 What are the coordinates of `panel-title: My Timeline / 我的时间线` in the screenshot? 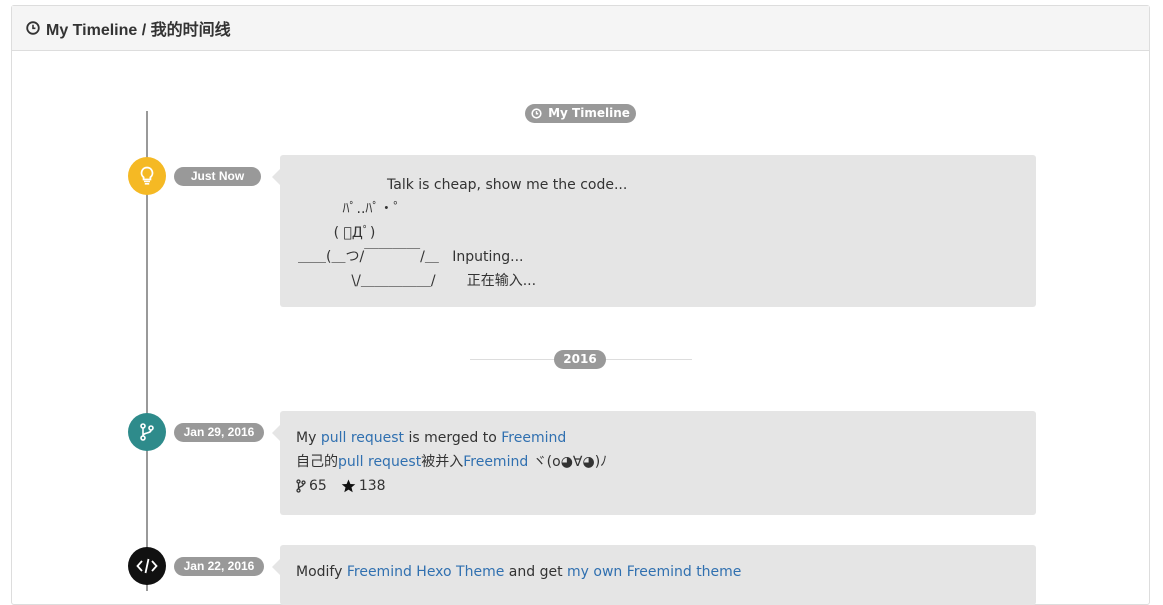 It's located at (138, 30).